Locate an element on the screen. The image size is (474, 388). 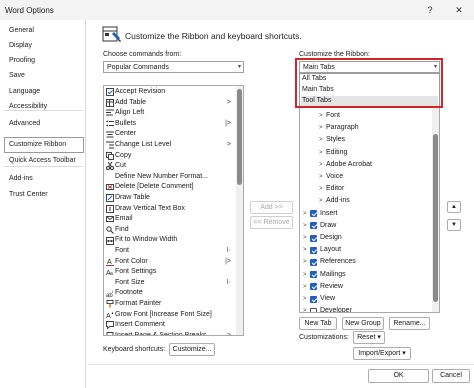
sidebar-item-trust-center: Trust Center is located at coordinates (28, 195).